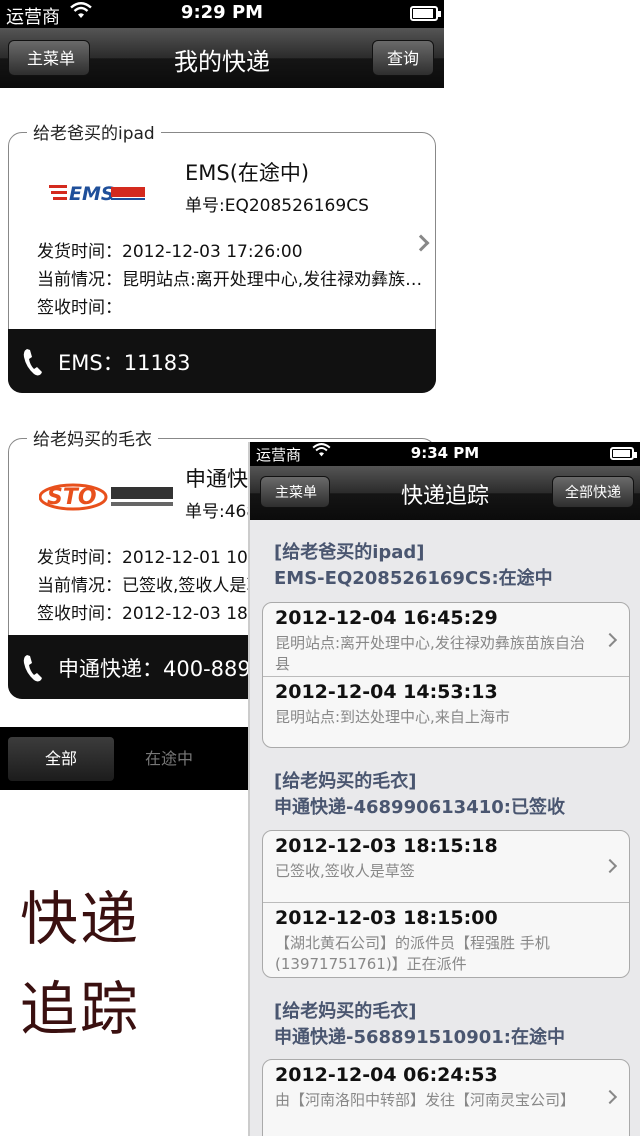 This screenshot has width=640, height=1136. I want to click on track-time: 2012-12-04 16:45:29, so click(386, 618).